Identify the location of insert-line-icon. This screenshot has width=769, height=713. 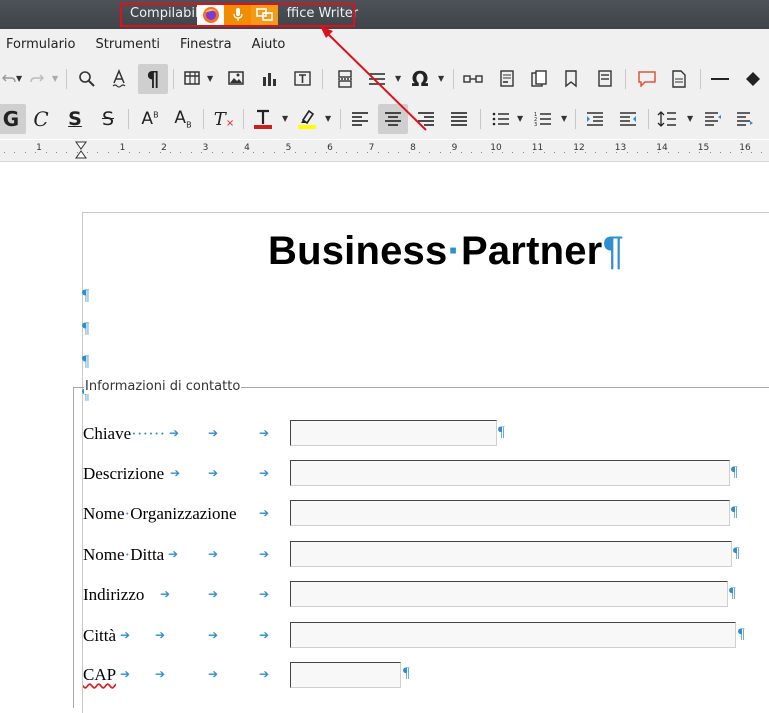
(720, 79).